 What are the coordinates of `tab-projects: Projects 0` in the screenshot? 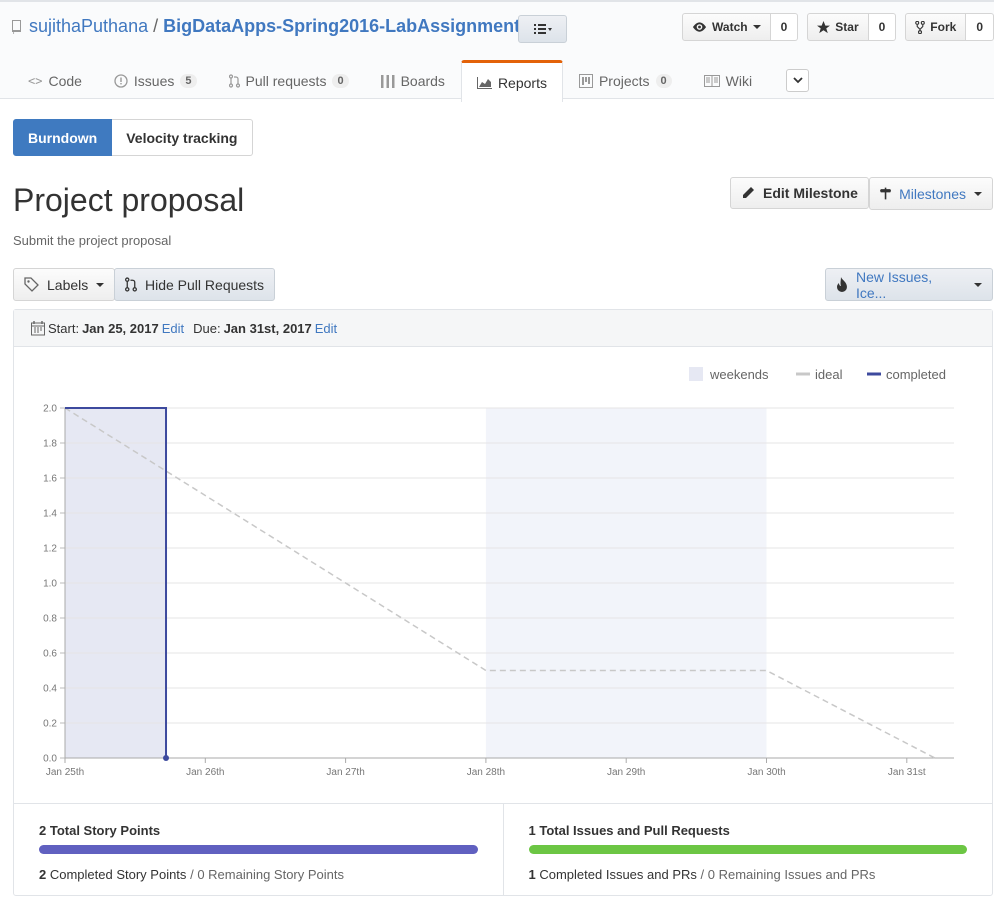 It's located at (625, 80).